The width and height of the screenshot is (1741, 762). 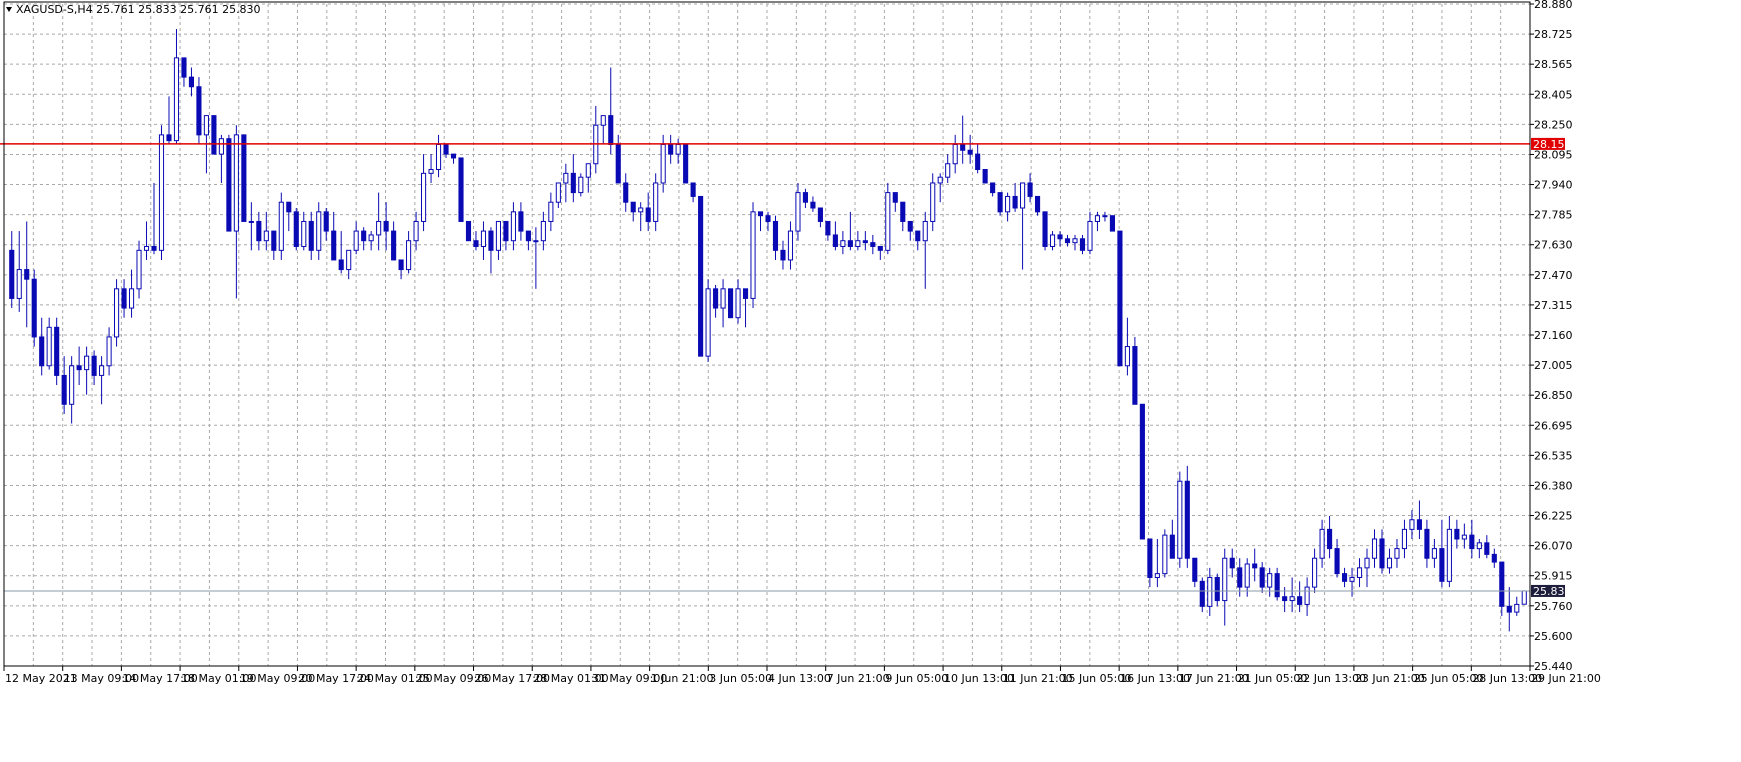 I want to click on symbol-info: XAGUSD-S,H4 25.761 25.833 25.761 25.830, so click(x=138, y=9).